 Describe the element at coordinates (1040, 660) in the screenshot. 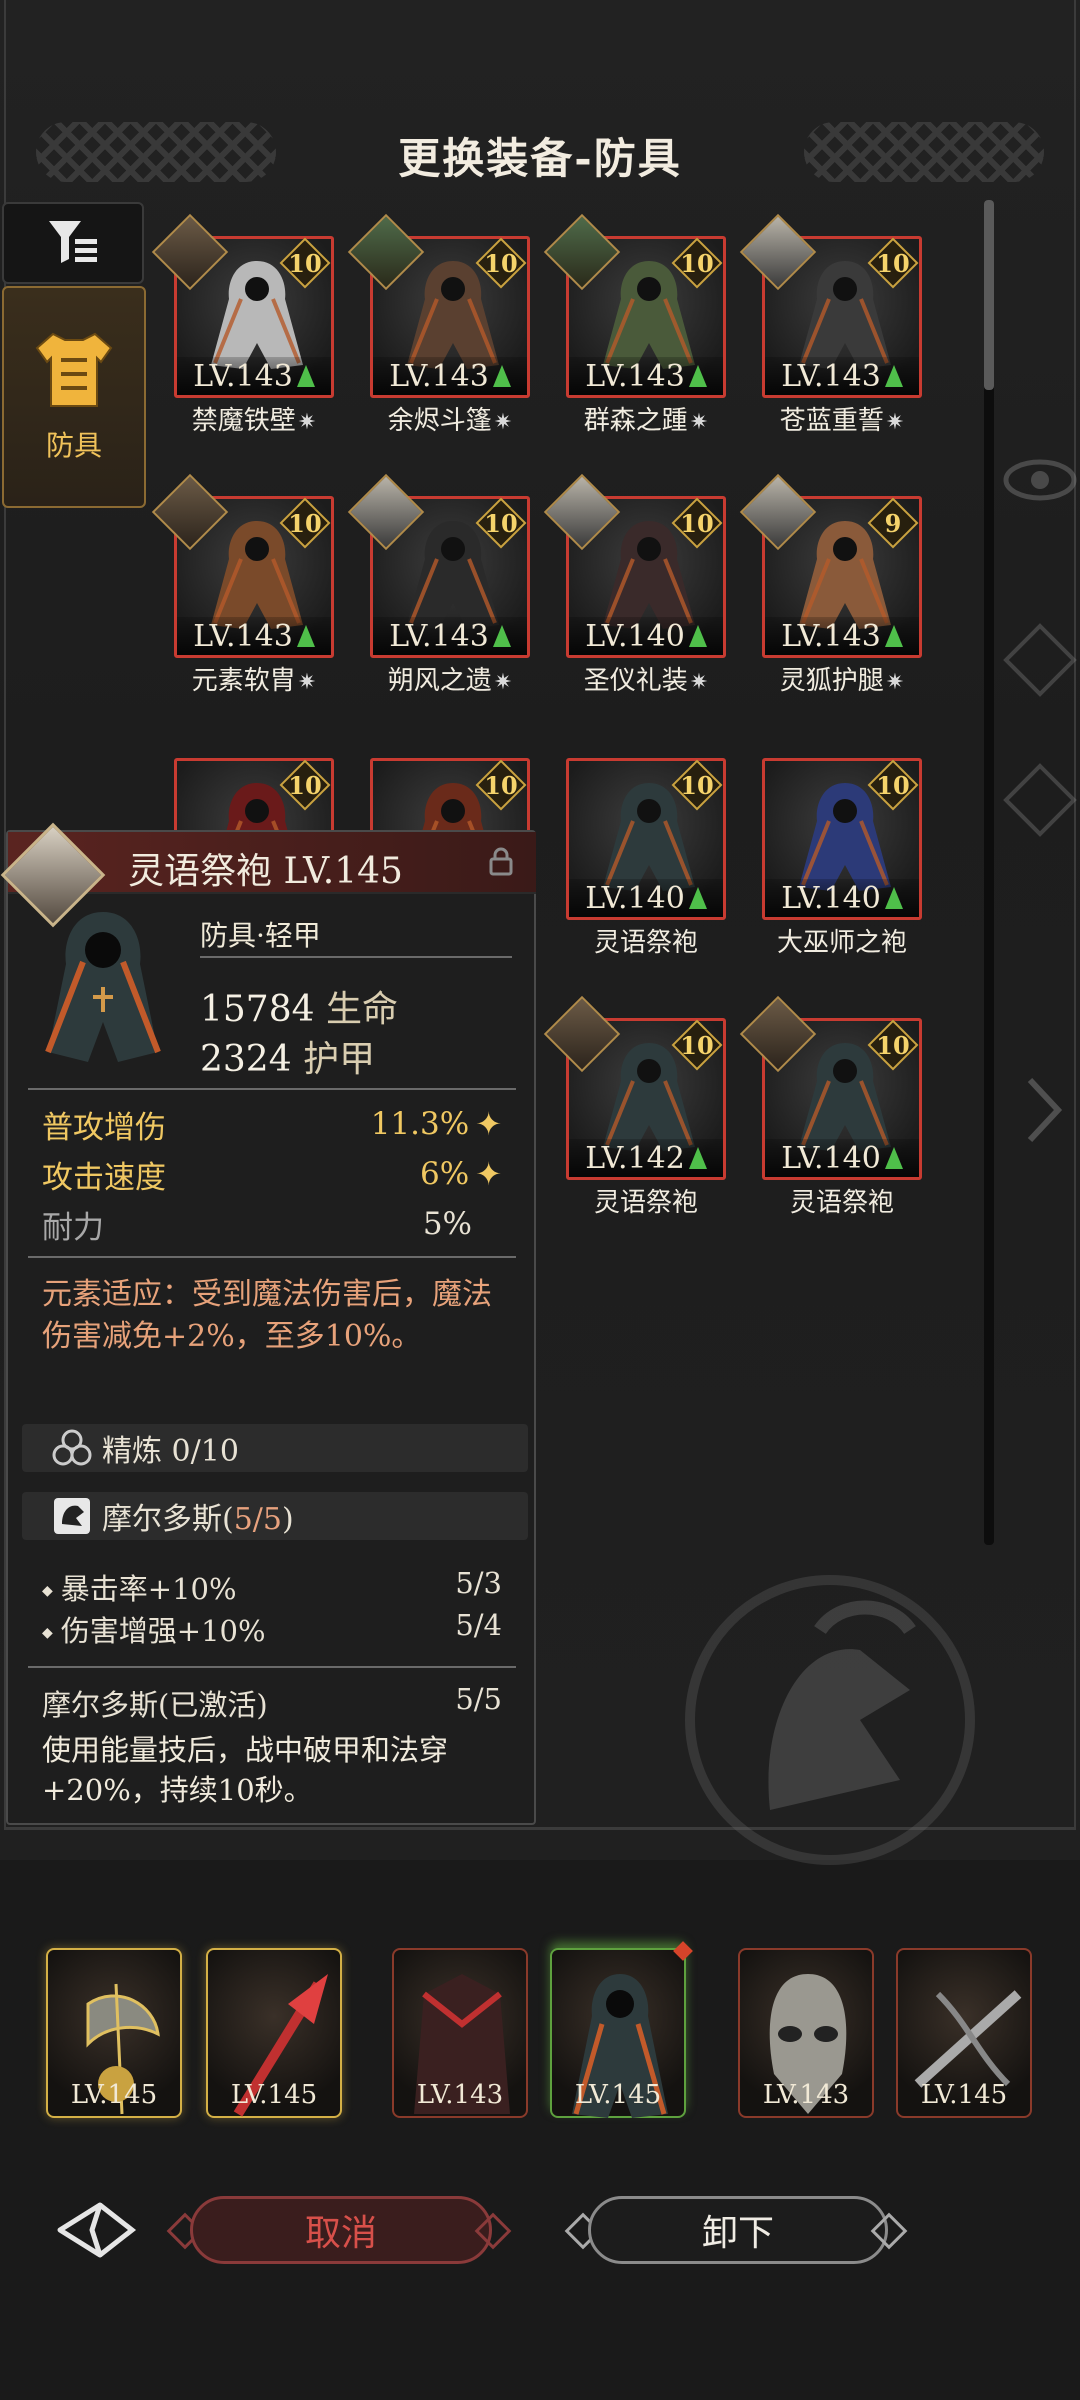

I see `rune-icon` at that location.